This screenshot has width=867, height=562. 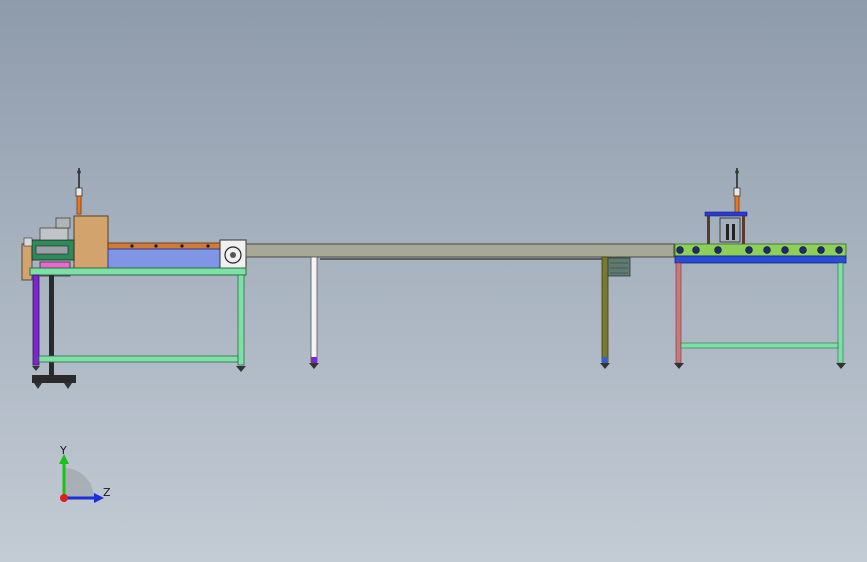 What do you see at coordinates (91, 243) in the screenshot?
I see `tan-housing-box` at bounding box center [91, 243].